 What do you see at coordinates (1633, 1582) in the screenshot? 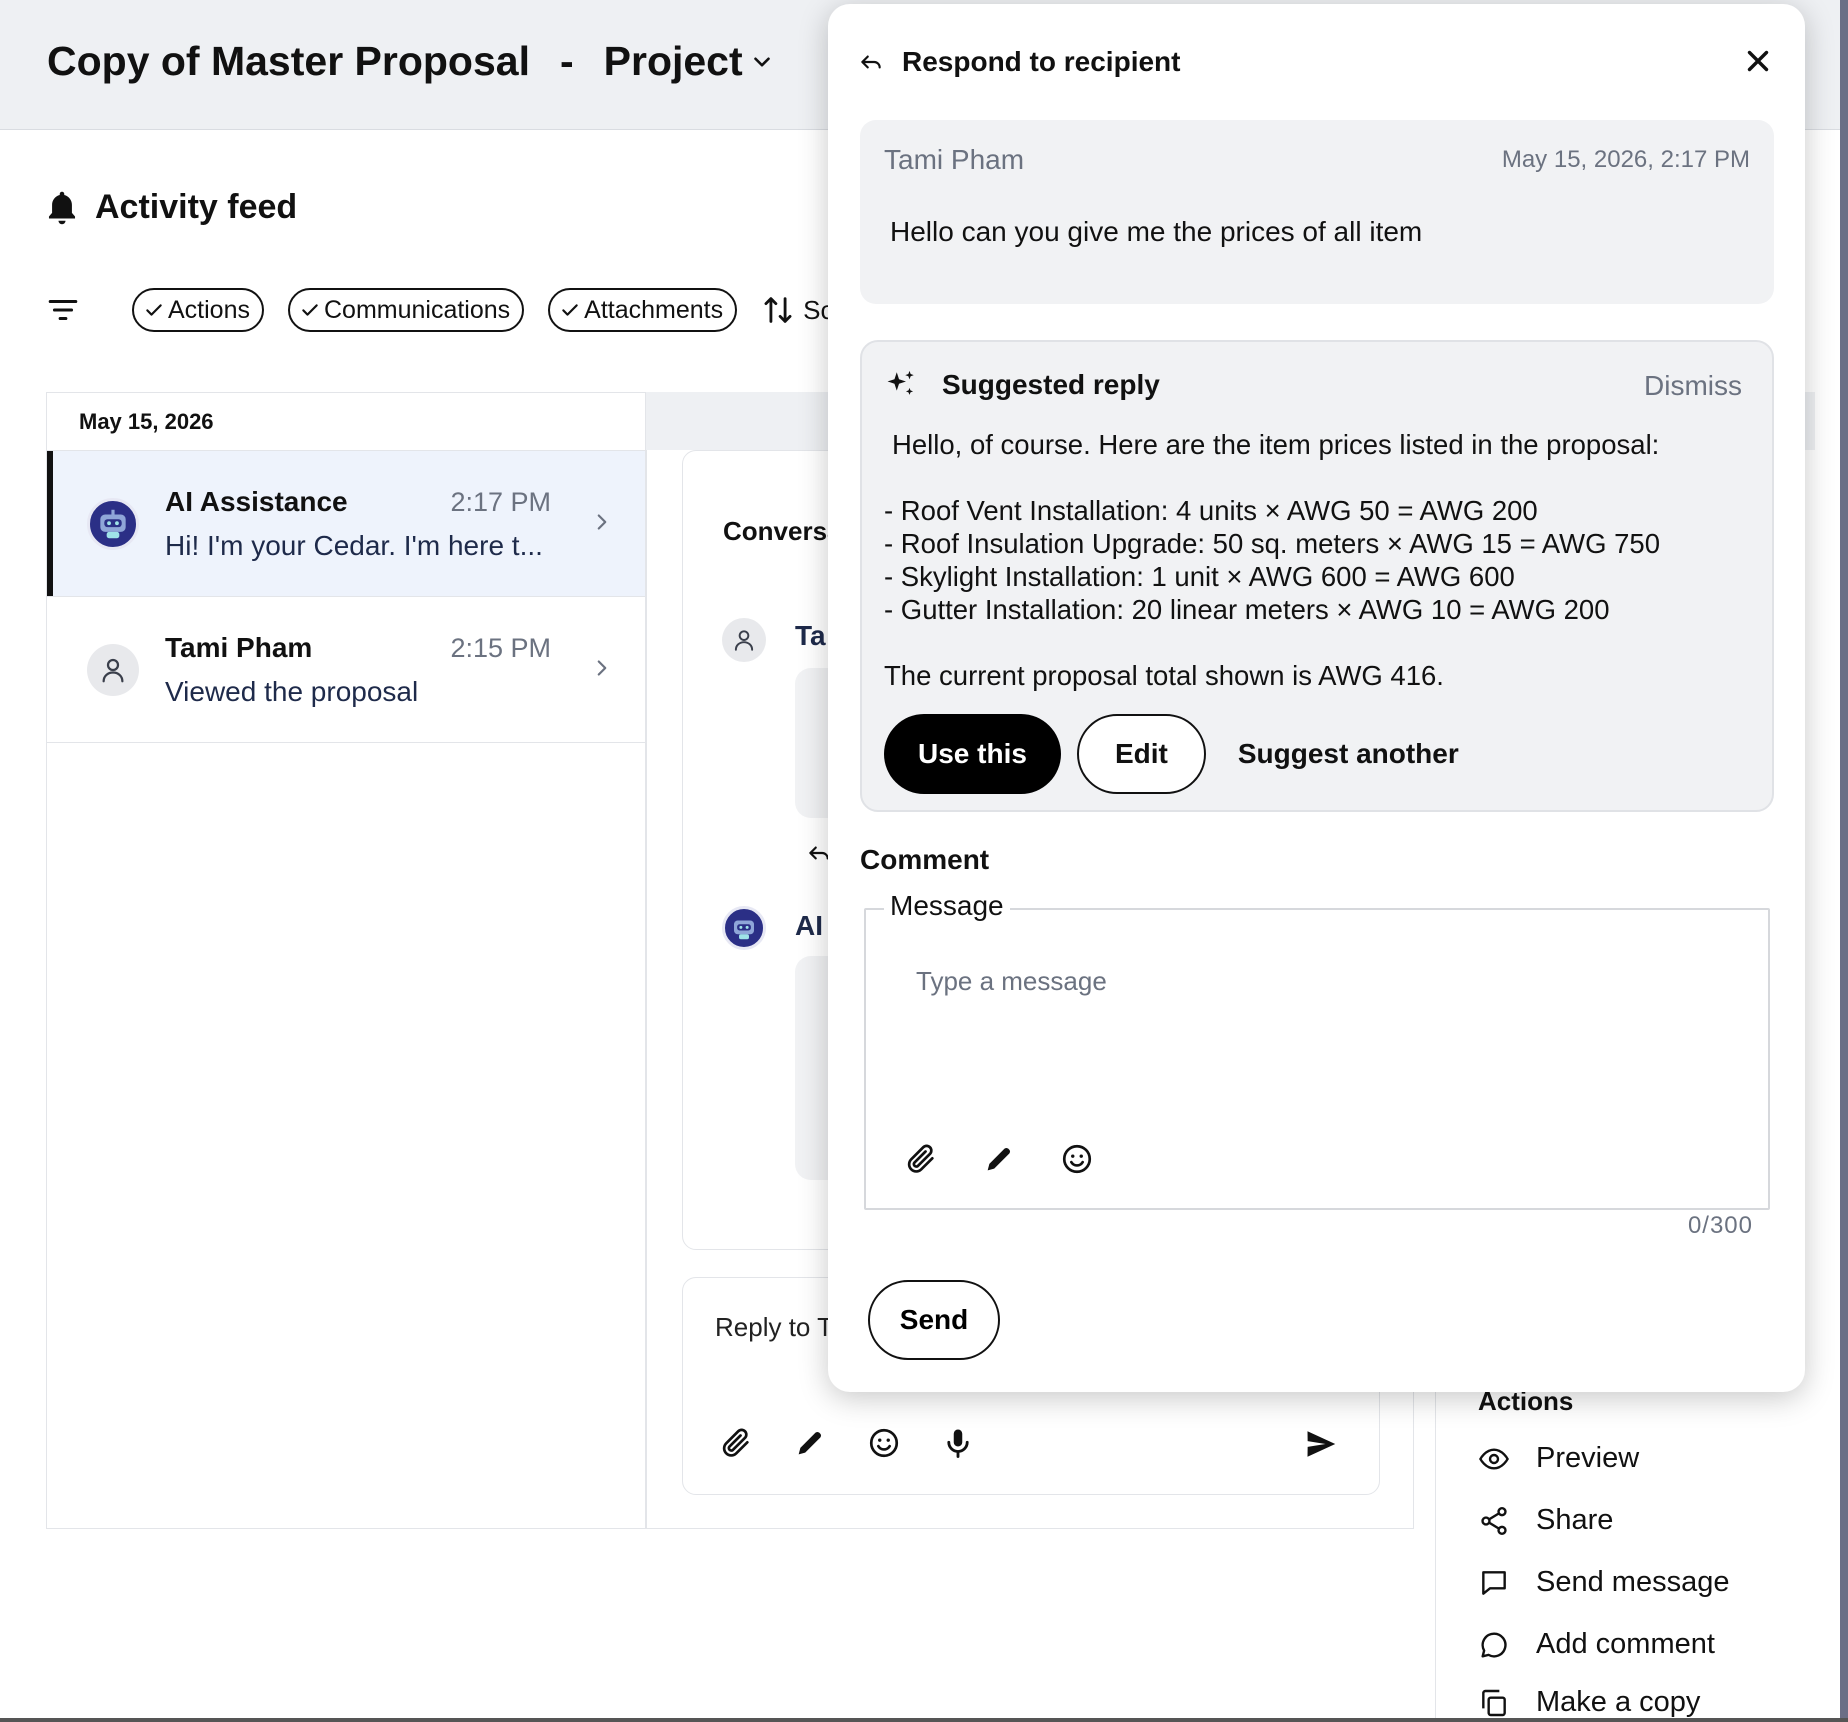
I see `action-label: Send message` at bounding box center [1633, 1582].